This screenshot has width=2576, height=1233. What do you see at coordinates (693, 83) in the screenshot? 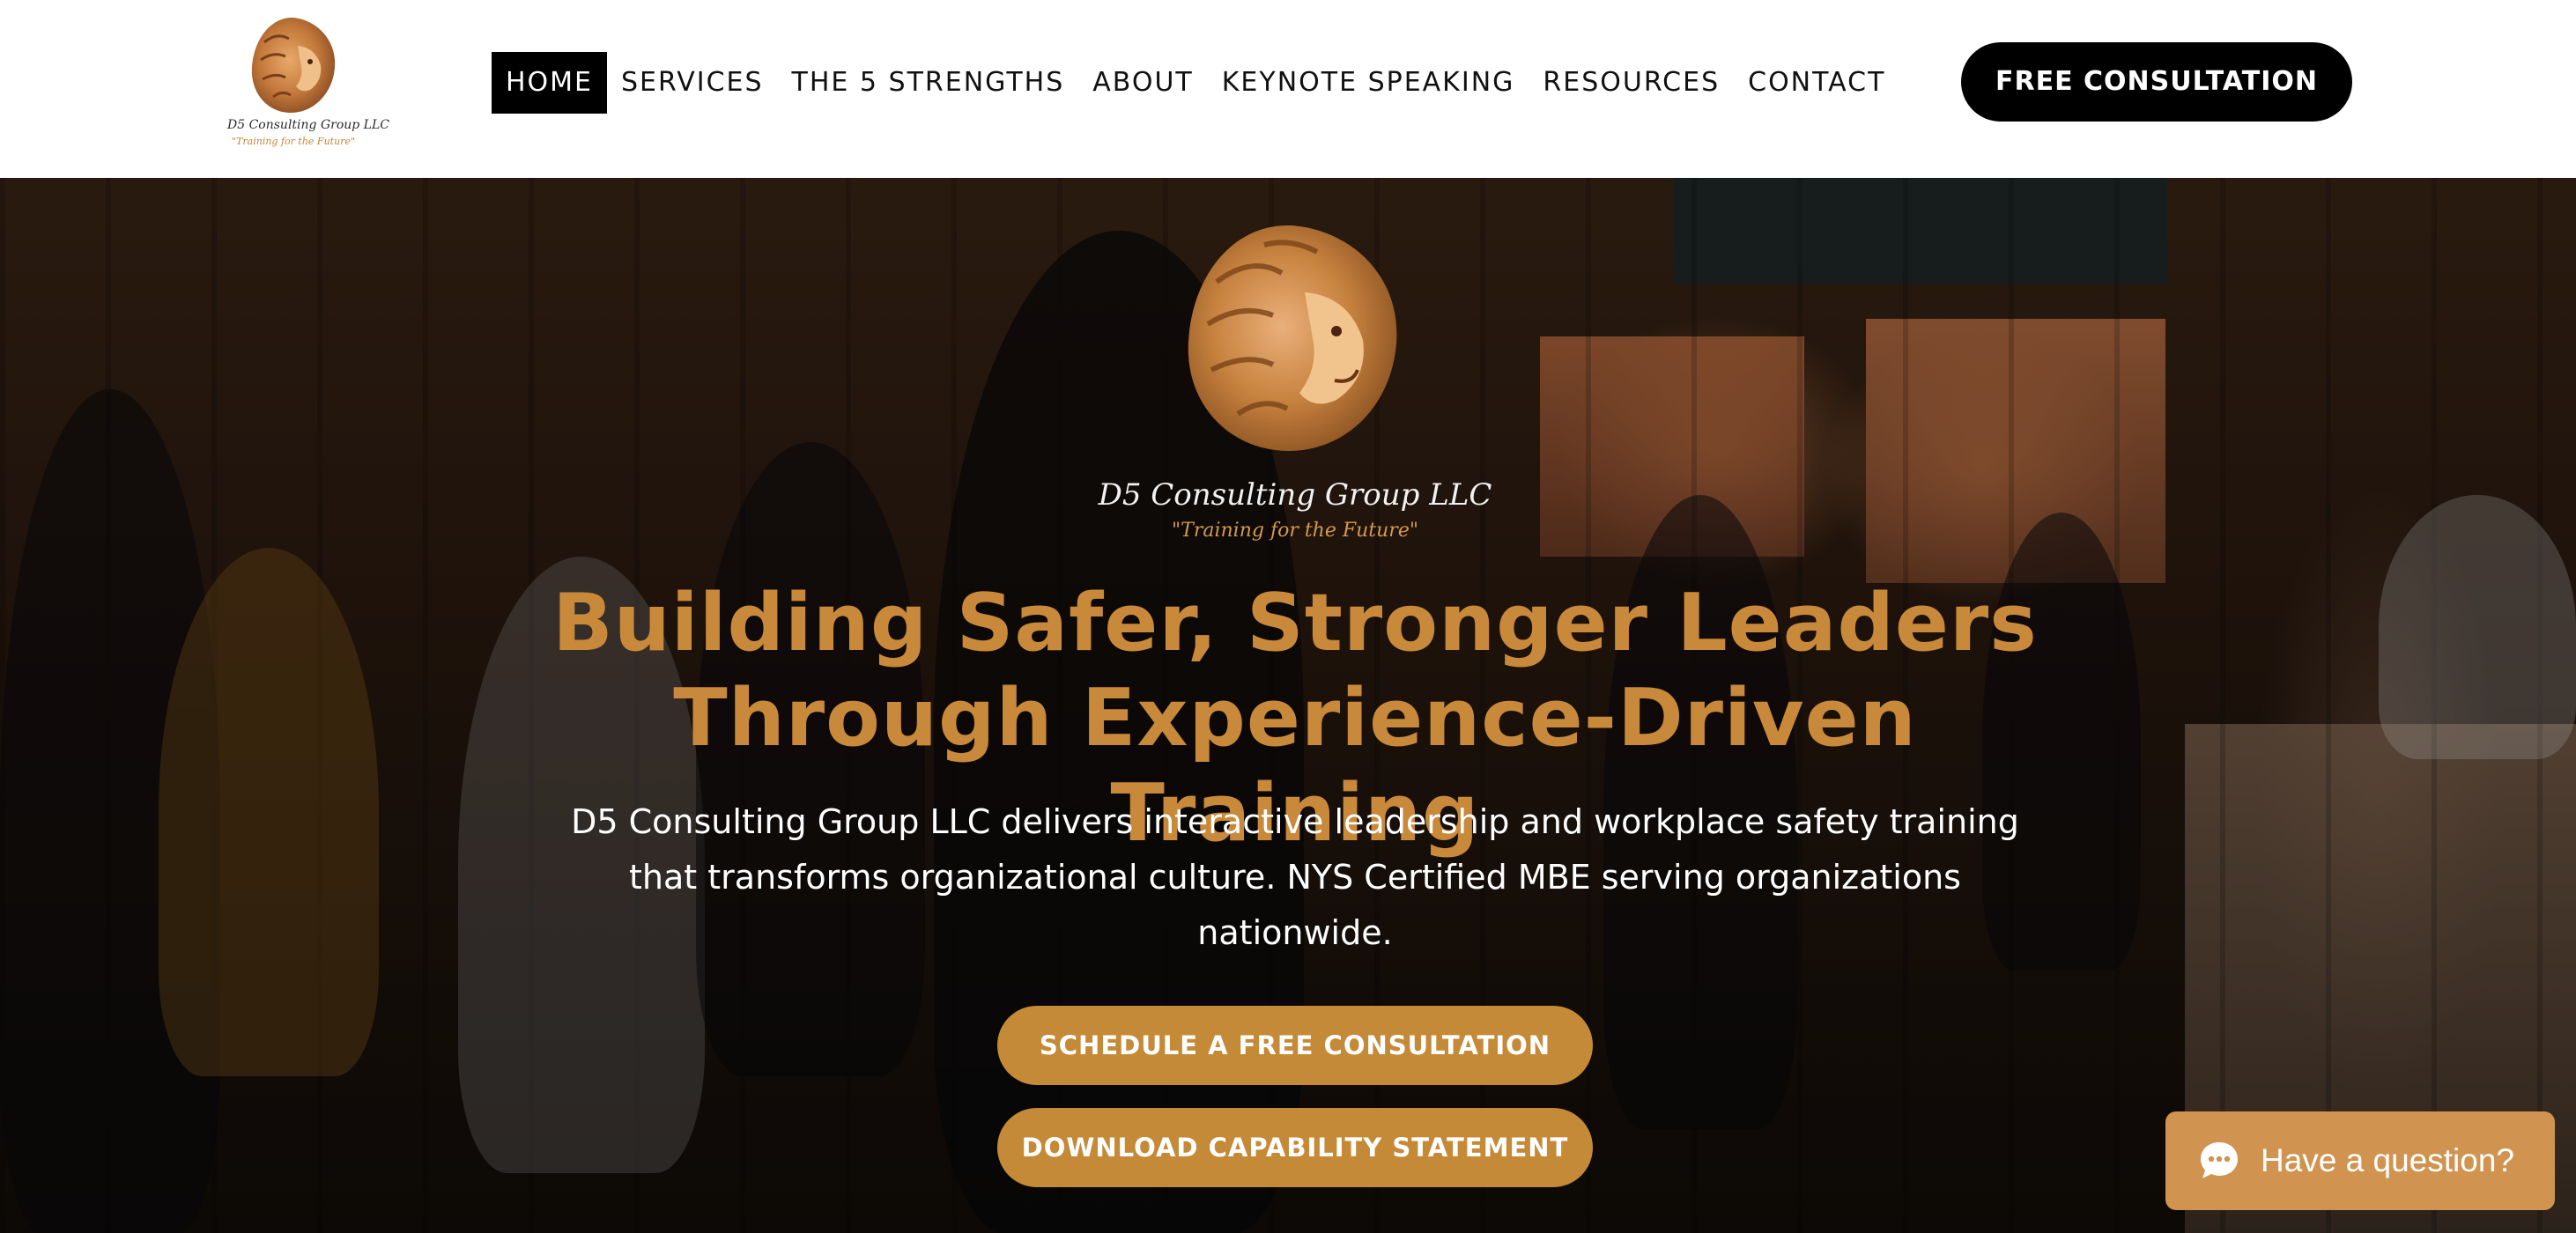
I see `nav-item-services: SERVICES` at bounding box center [693, 83].